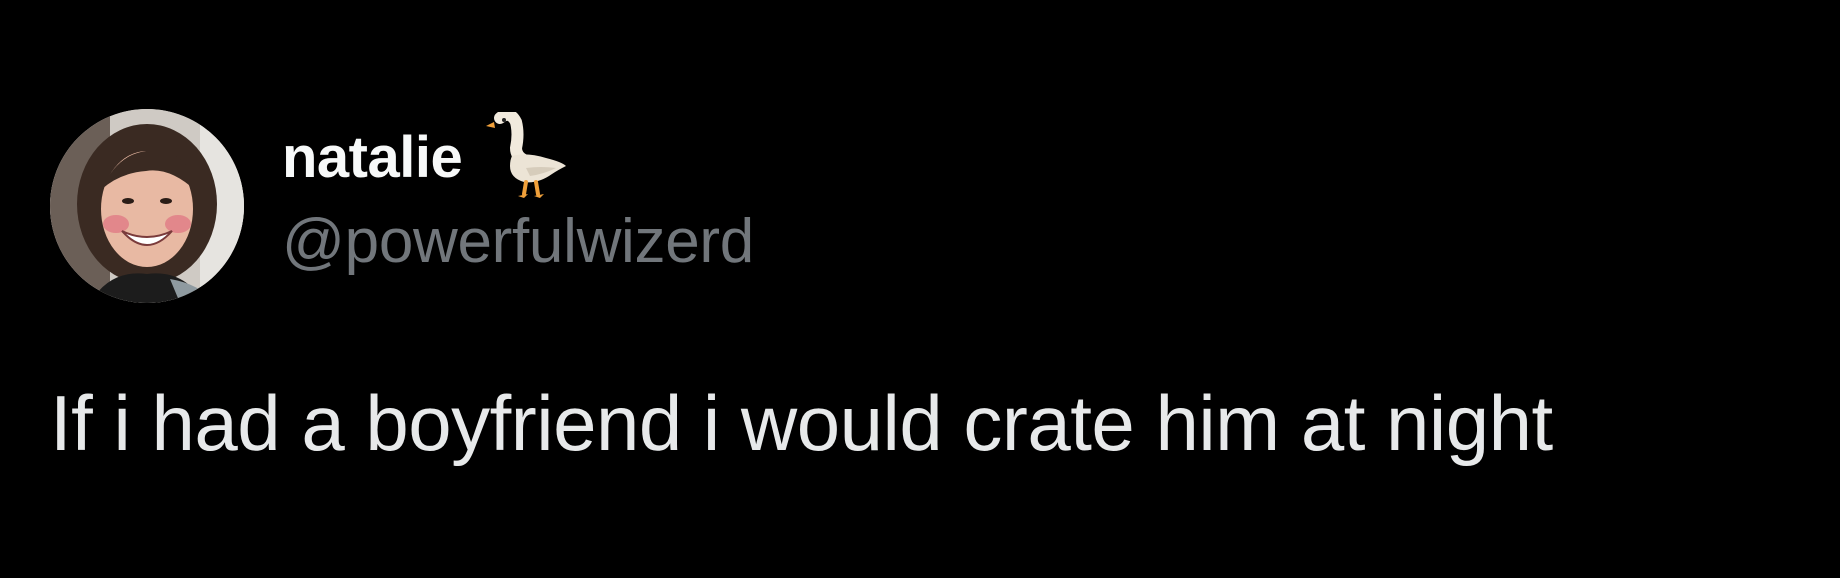 The image size is (1840, 578). I want to click on name-row: natalie, so click(518, 155).